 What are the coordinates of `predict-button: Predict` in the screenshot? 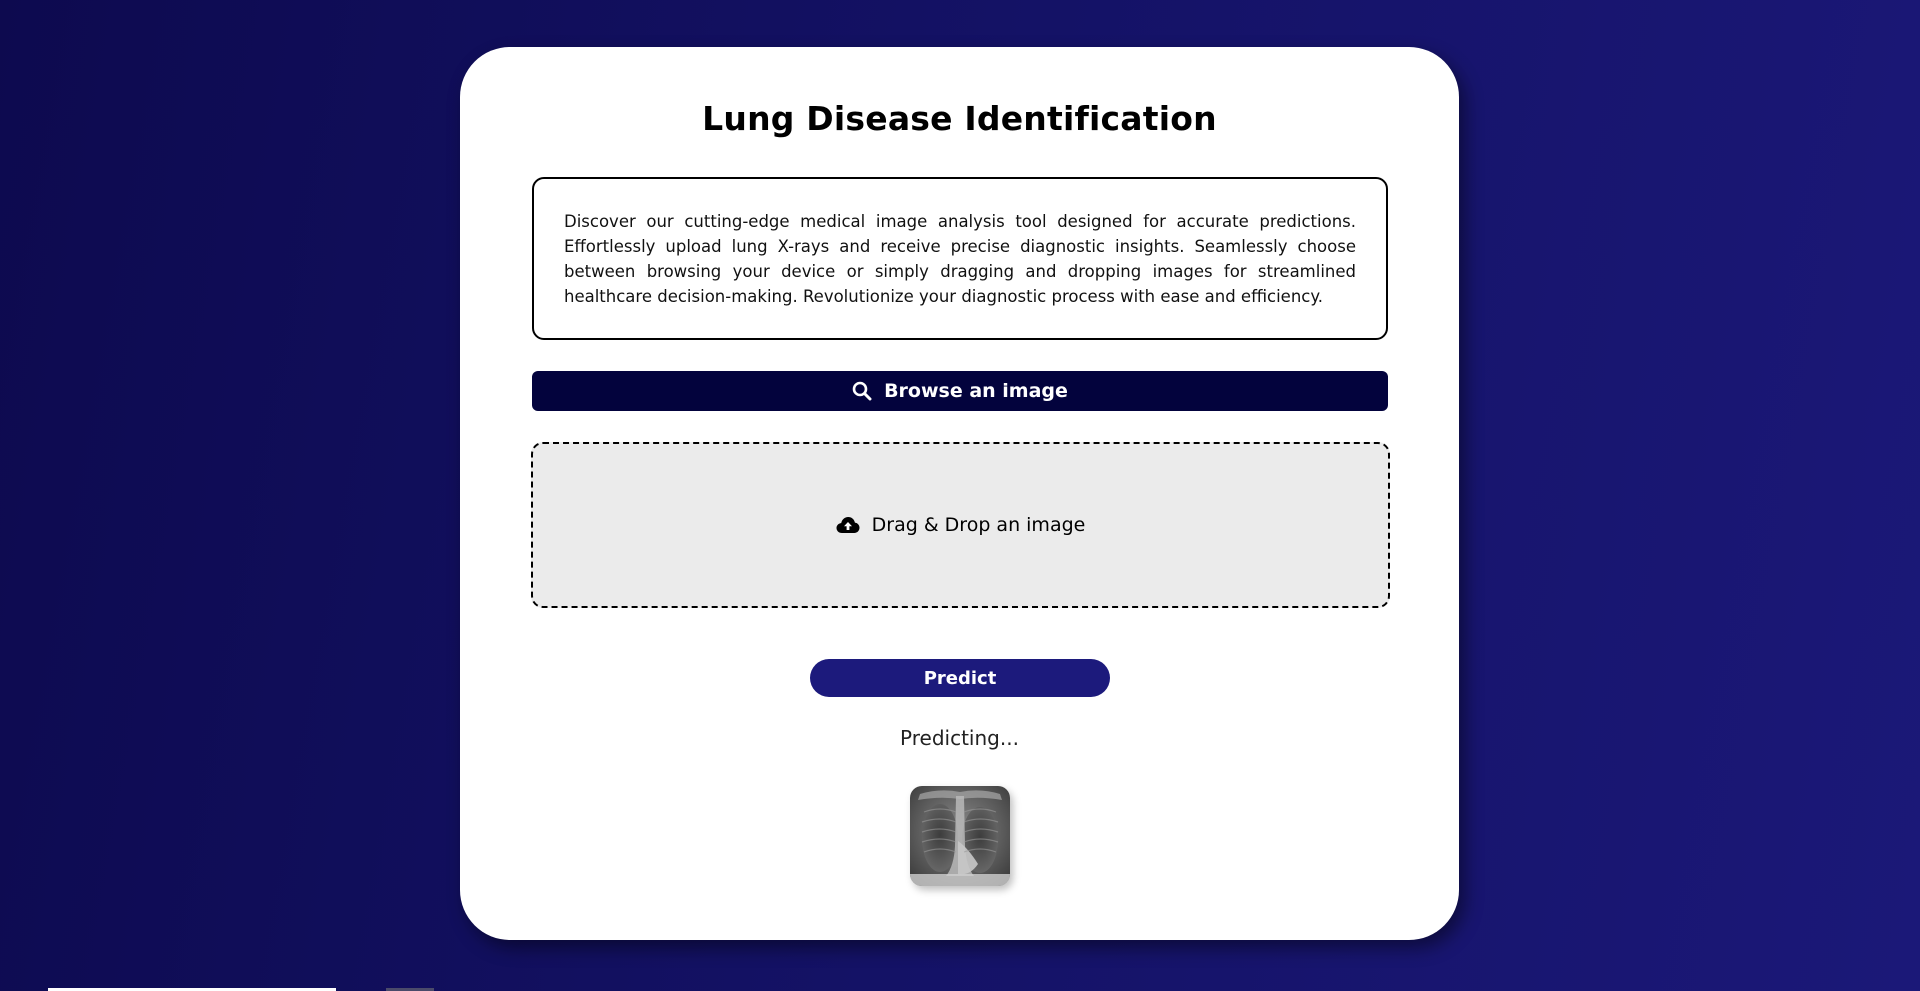 It's located at (960, 678).